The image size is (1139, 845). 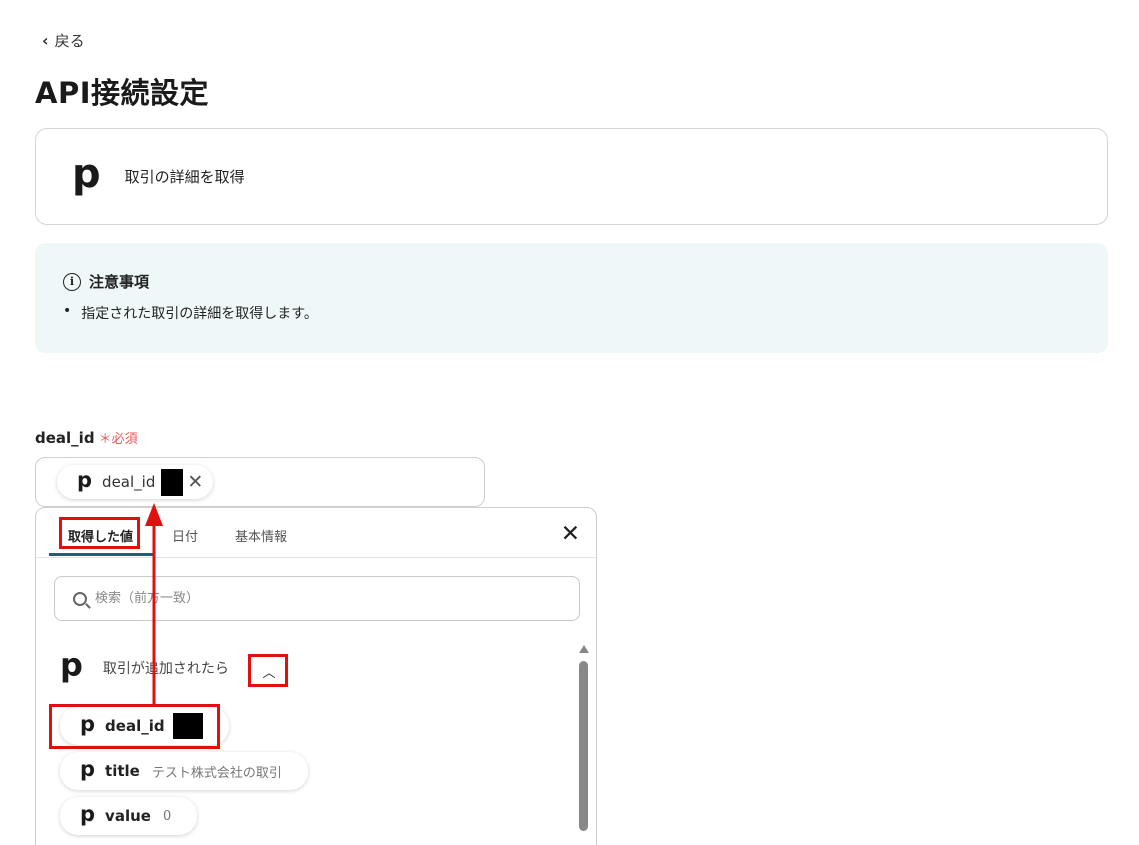 I want to click on item-key: deal_id, so click(x=135, y=726).